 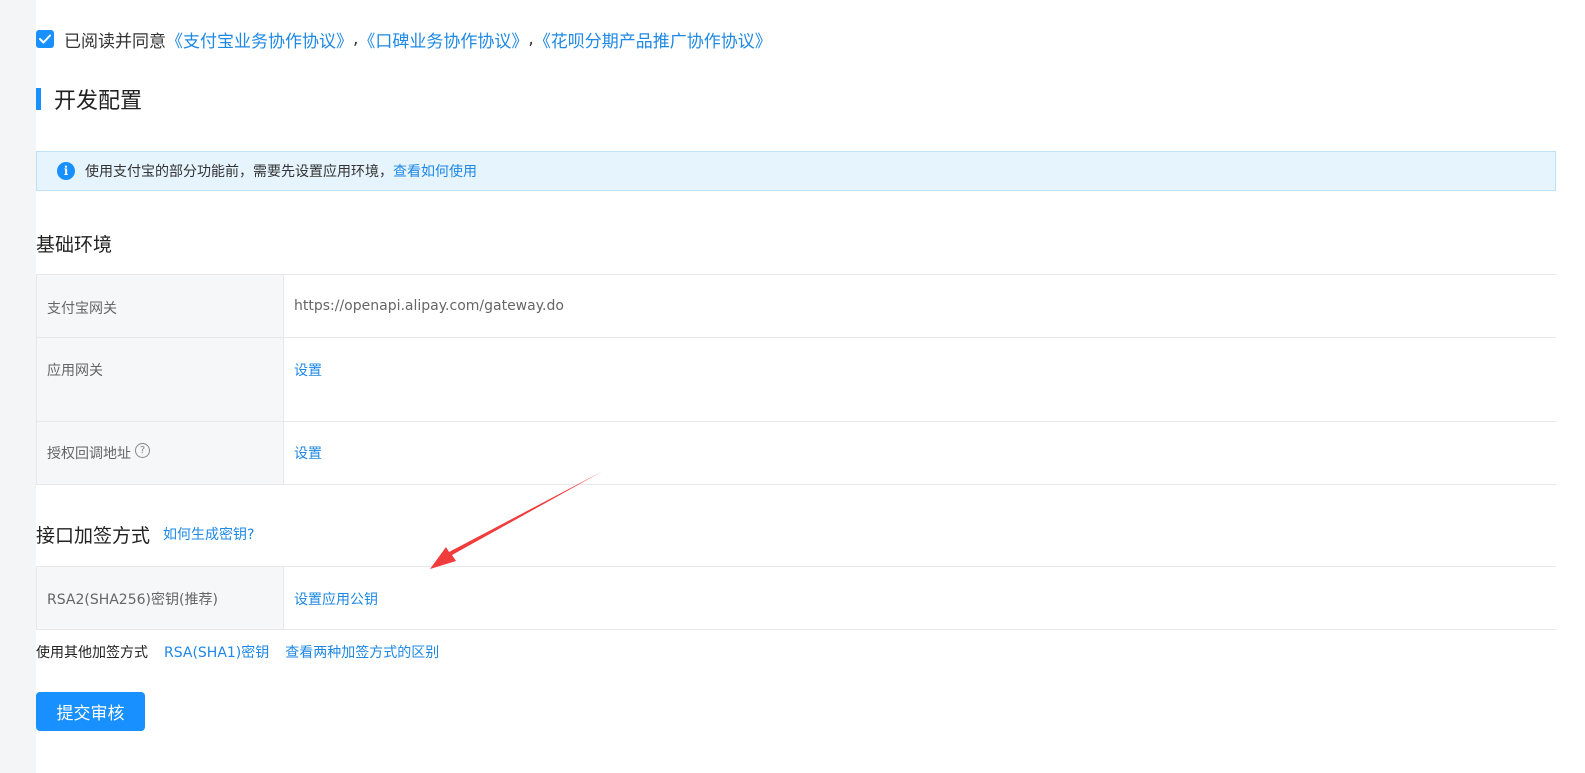 I want to click on info-banner-text: 使用支付宝的部分功能前，需要先设置应用环境，, so click(x=239, y=172).